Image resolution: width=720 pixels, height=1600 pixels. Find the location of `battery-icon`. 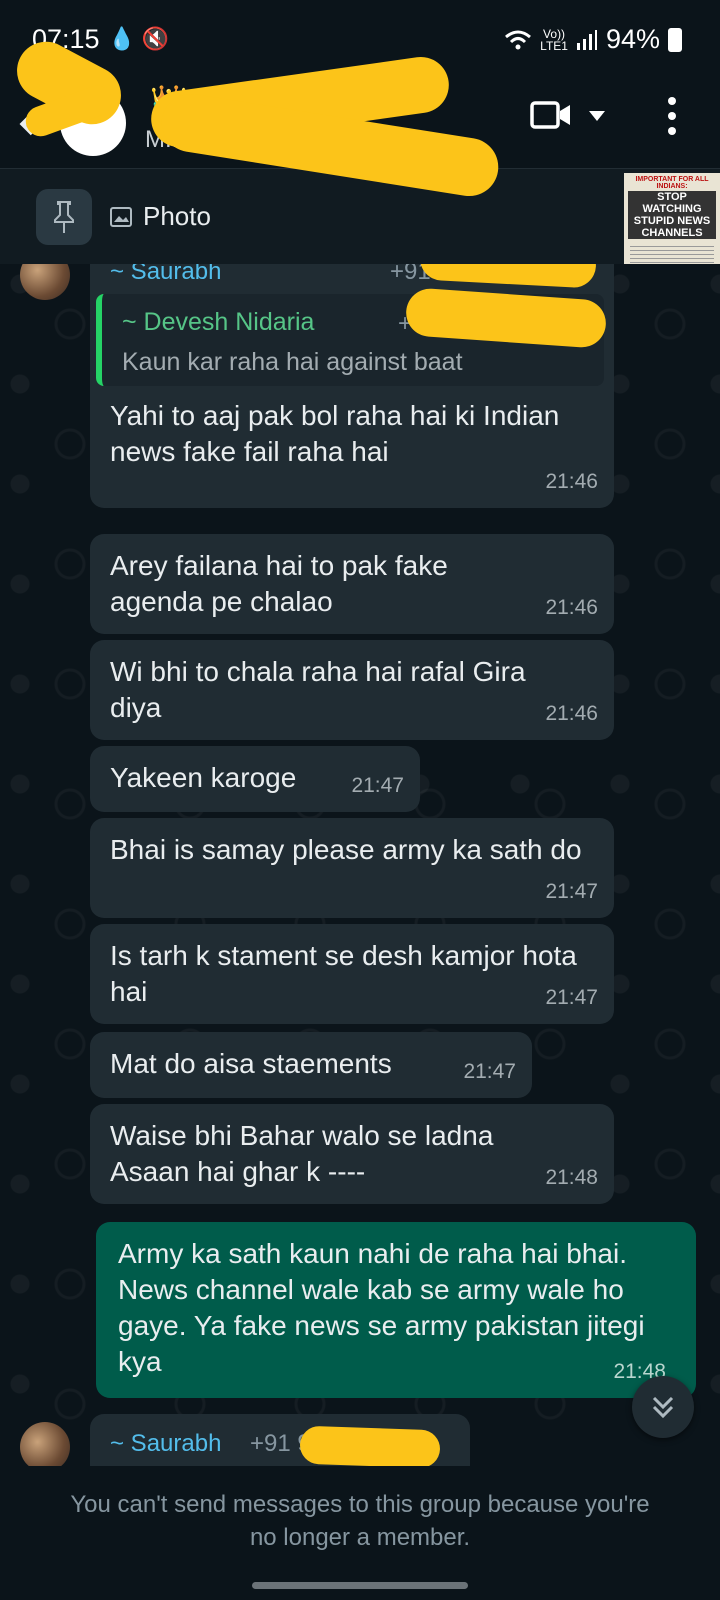

battery-icon is located at coordinates (675, 39).